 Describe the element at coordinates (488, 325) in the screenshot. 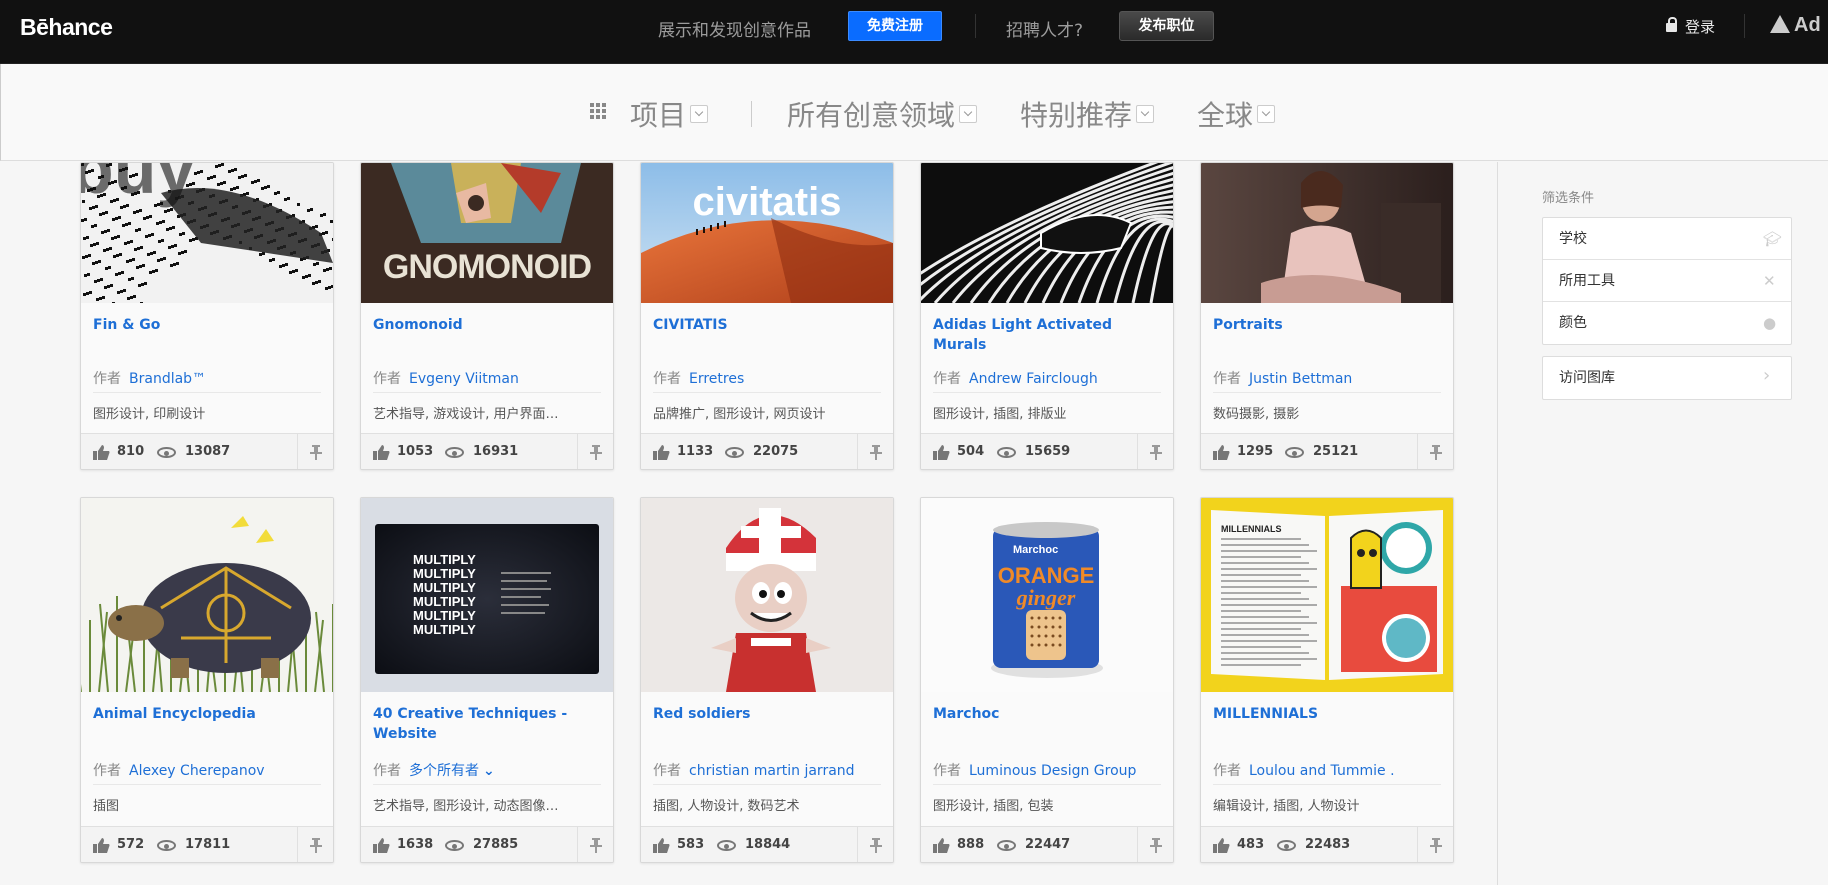

I see `project-title: Gnomonoid` at that location.